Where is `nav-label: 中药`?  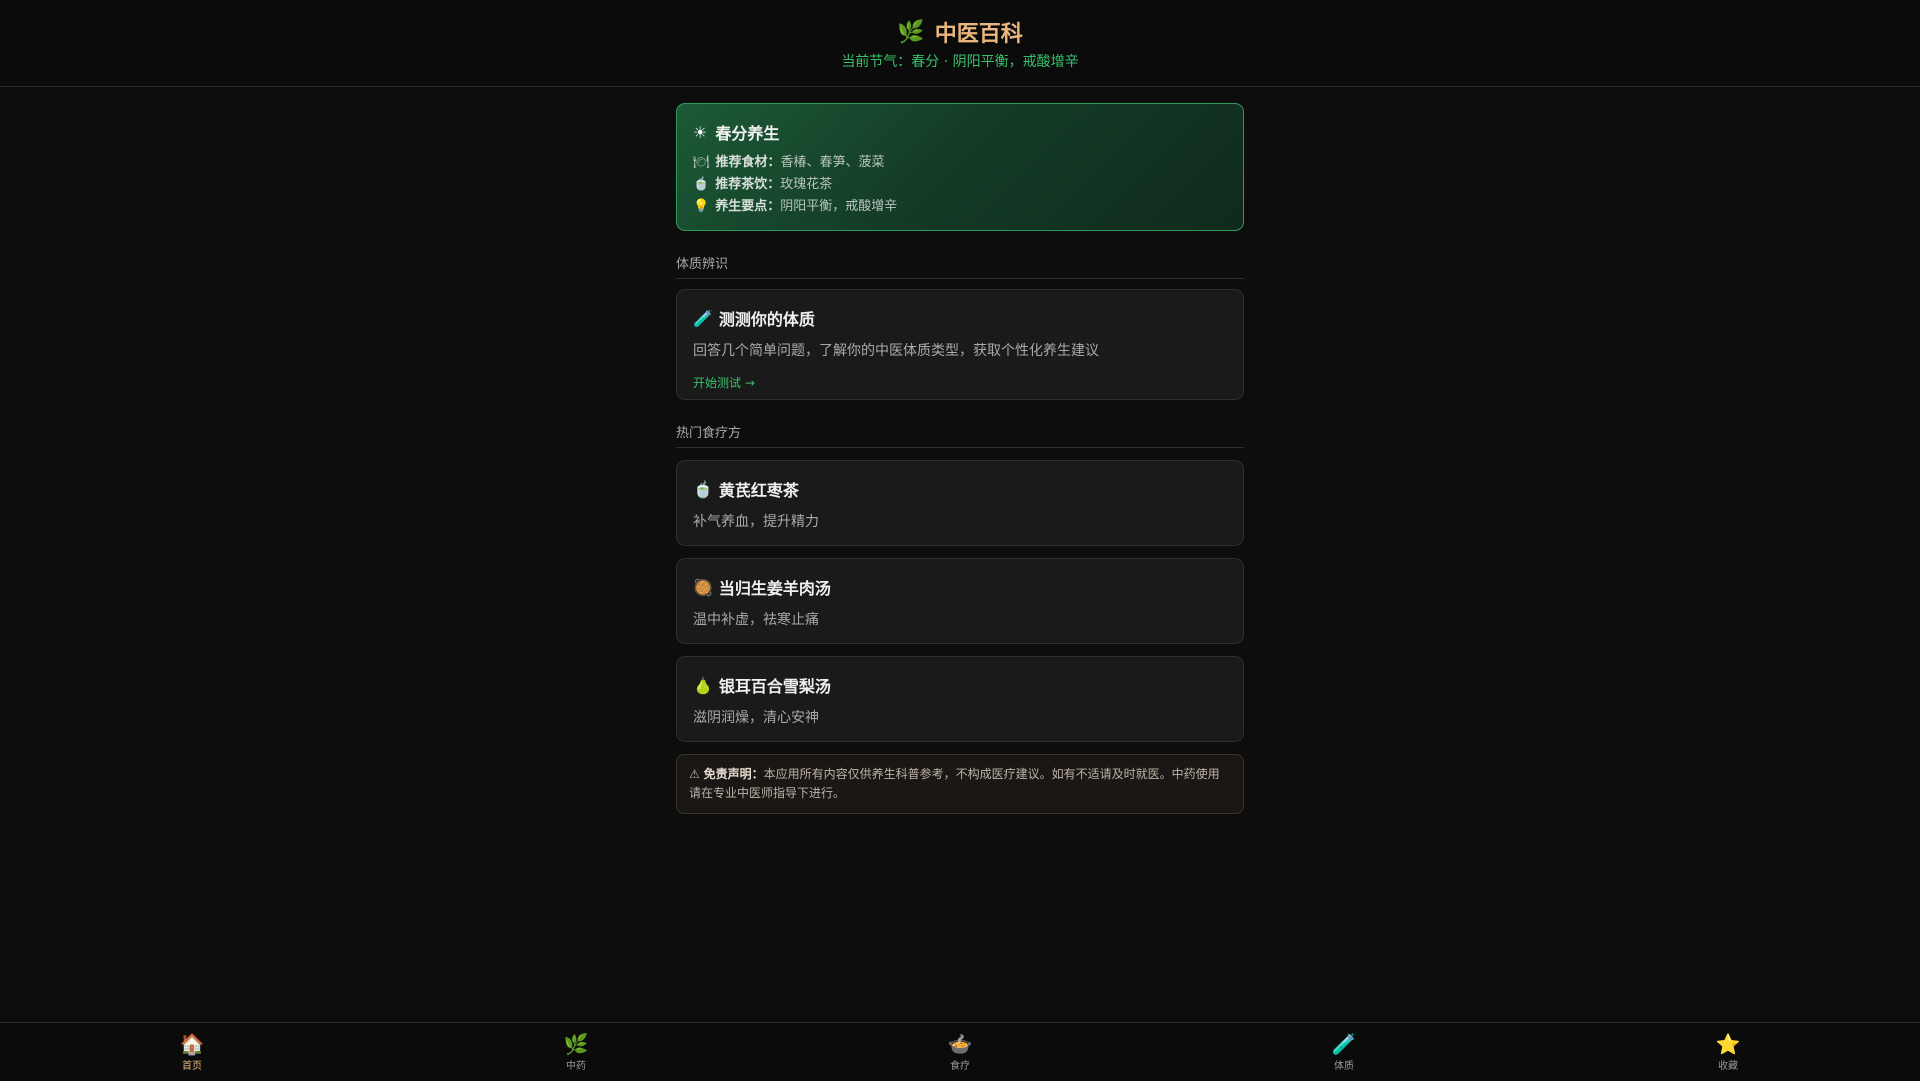
nav-label: 中药 is located at coordinates (576, 1066).